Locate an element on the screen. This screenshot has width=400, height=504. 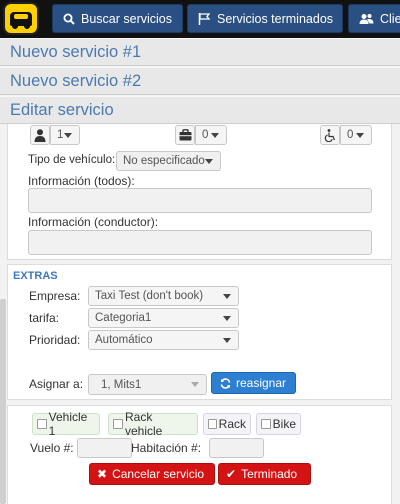
assign-value: 1, Mits1 is located at coordinates (121, 385).